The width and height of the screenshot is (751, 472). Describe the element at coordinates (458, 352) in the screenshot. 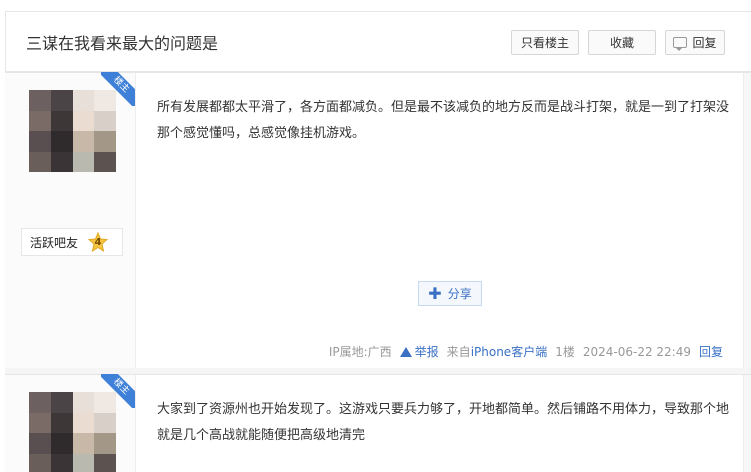

I see `client-prefix: 来自` at that location.